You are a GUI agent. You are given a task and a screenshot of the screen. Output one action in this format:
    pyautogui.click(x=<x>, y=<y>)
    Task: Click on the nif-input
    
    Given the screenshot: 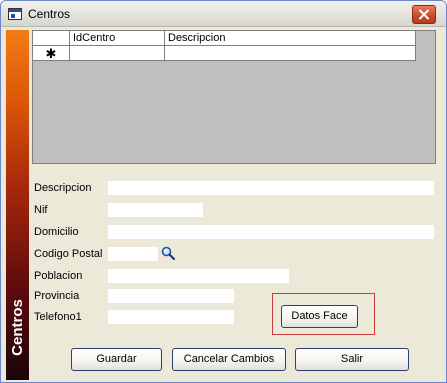 What is the action you would take?
    pyautogui.click(x=155, y=210)
    